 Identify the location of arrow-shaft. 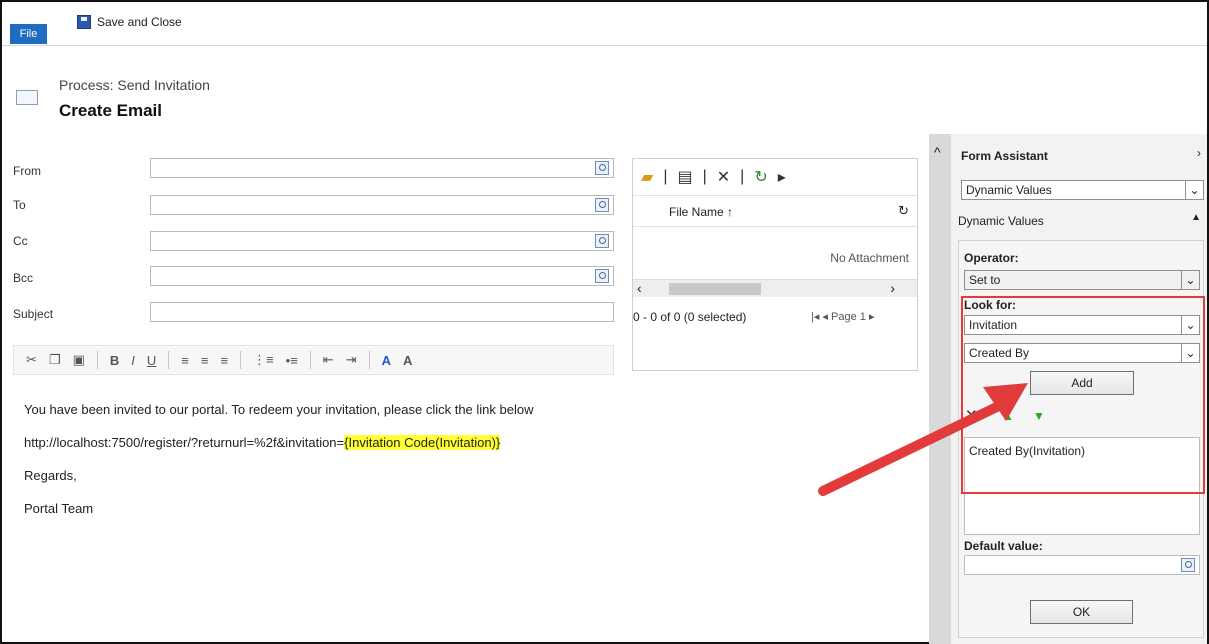
(914, 447).